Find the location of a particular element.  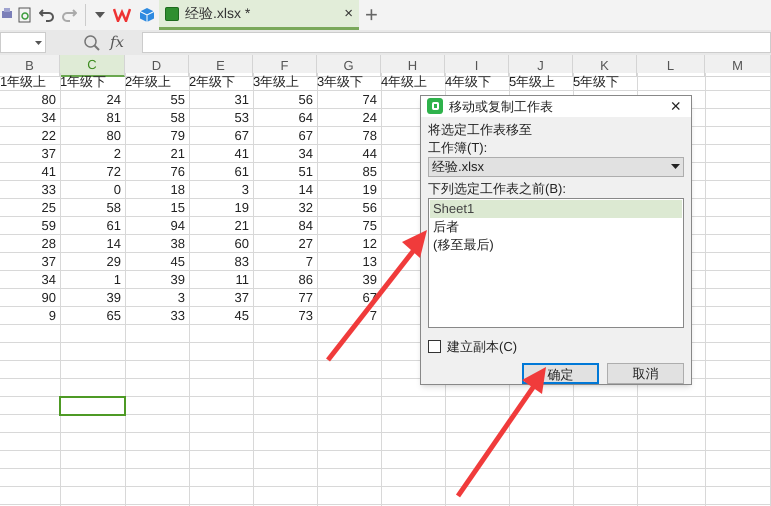

table-cell: 61 is located at coordinates (241, 171).